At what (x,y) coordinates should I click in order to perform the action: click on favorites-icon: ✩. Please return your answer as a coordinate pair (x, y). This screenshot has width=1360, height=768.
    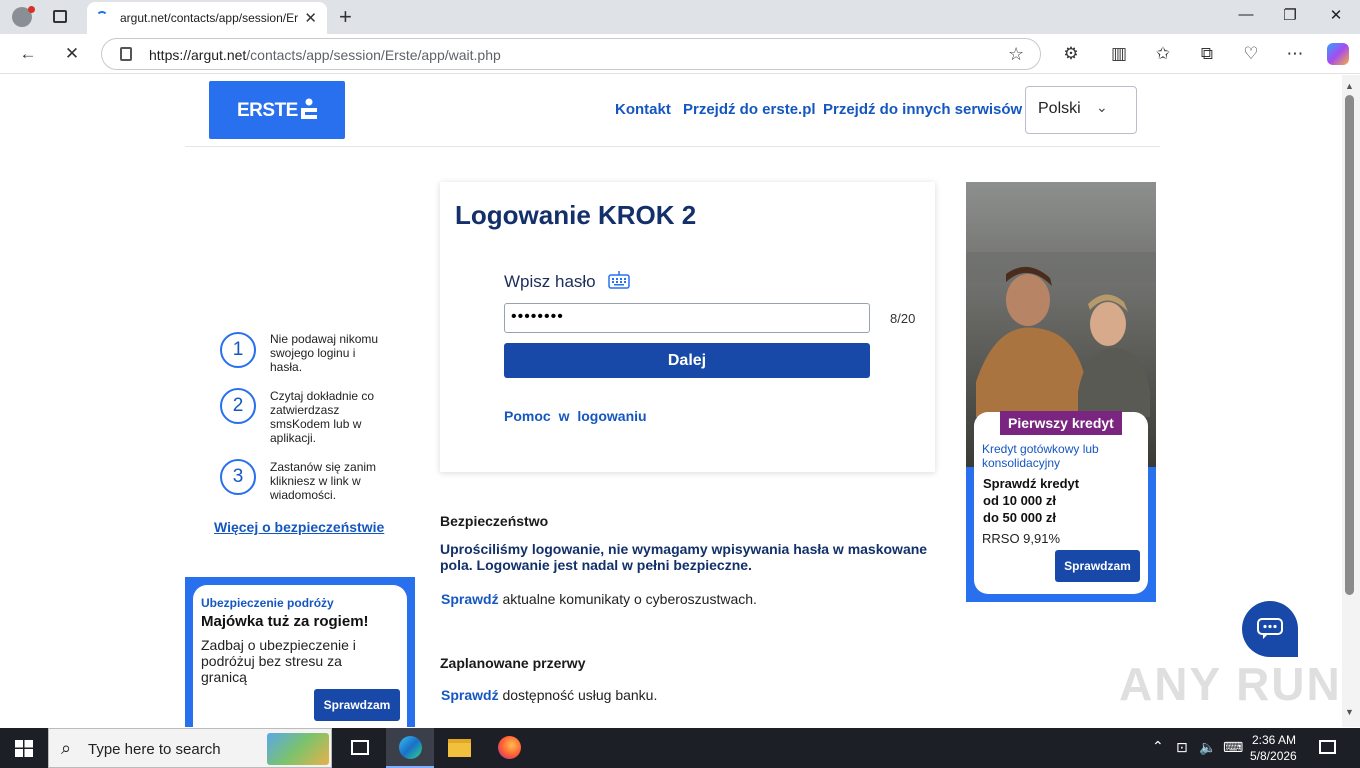
    Looking at the image, I should click on (1163, 54).